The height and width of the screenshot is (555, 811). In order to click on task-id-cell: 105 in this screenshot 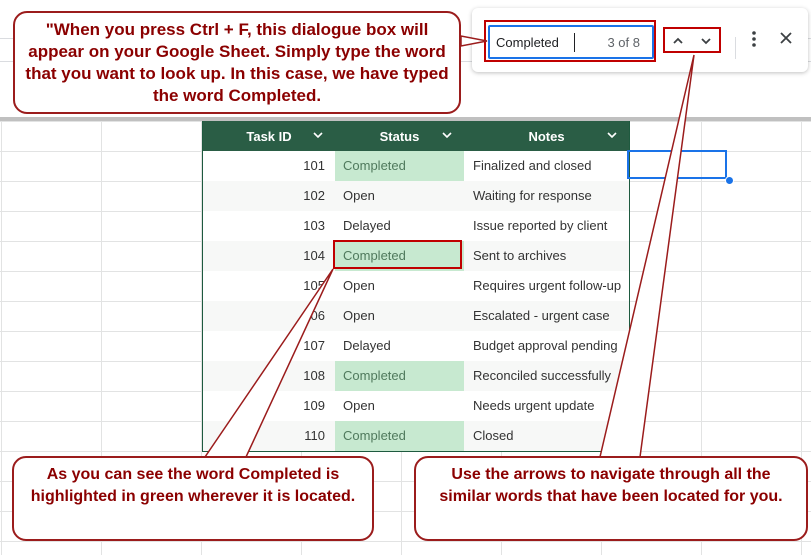, I will do `click(269, 286)`.